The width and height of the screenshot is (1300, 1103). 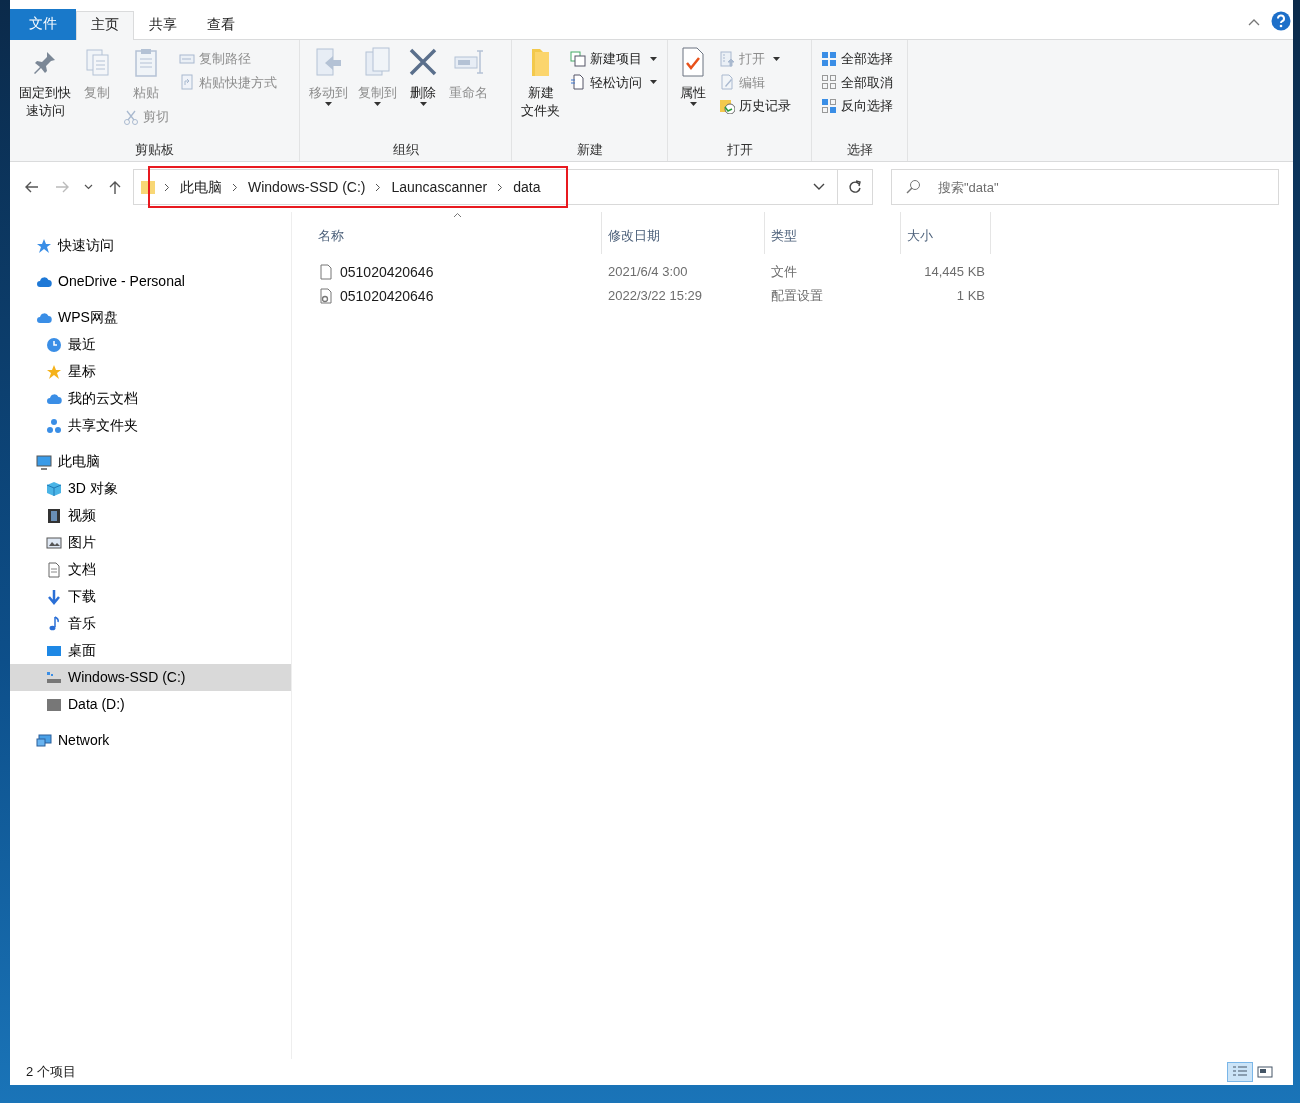 I want to click on ribbon-button: 新建文件夹, so click(x=540, y=83).